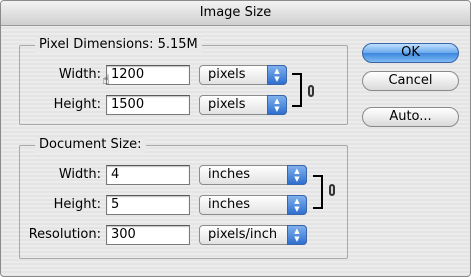 The image size is (471, 277). Describe the element at coordinates (235, 13) in the screenshot. I see `window-title: Image Size` at that location.